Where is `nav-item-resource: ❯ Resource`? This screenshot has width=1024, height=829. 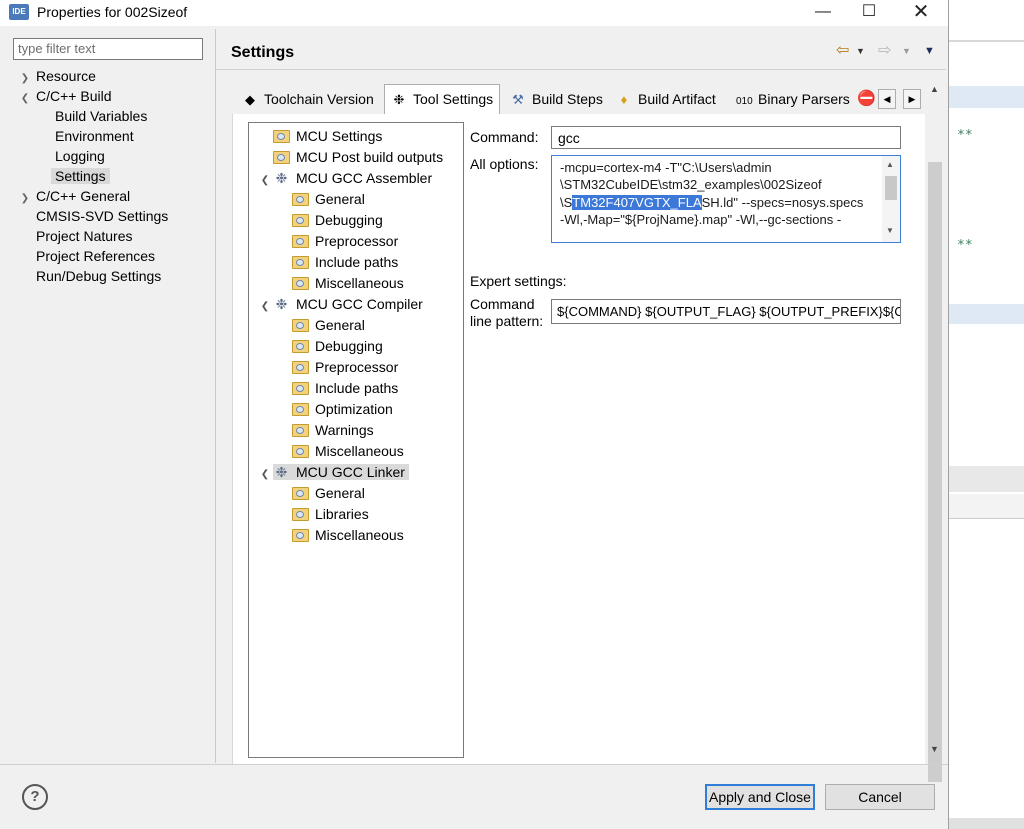
nav-item-resource: ❯ Resource is located at coordinates (115, 76).